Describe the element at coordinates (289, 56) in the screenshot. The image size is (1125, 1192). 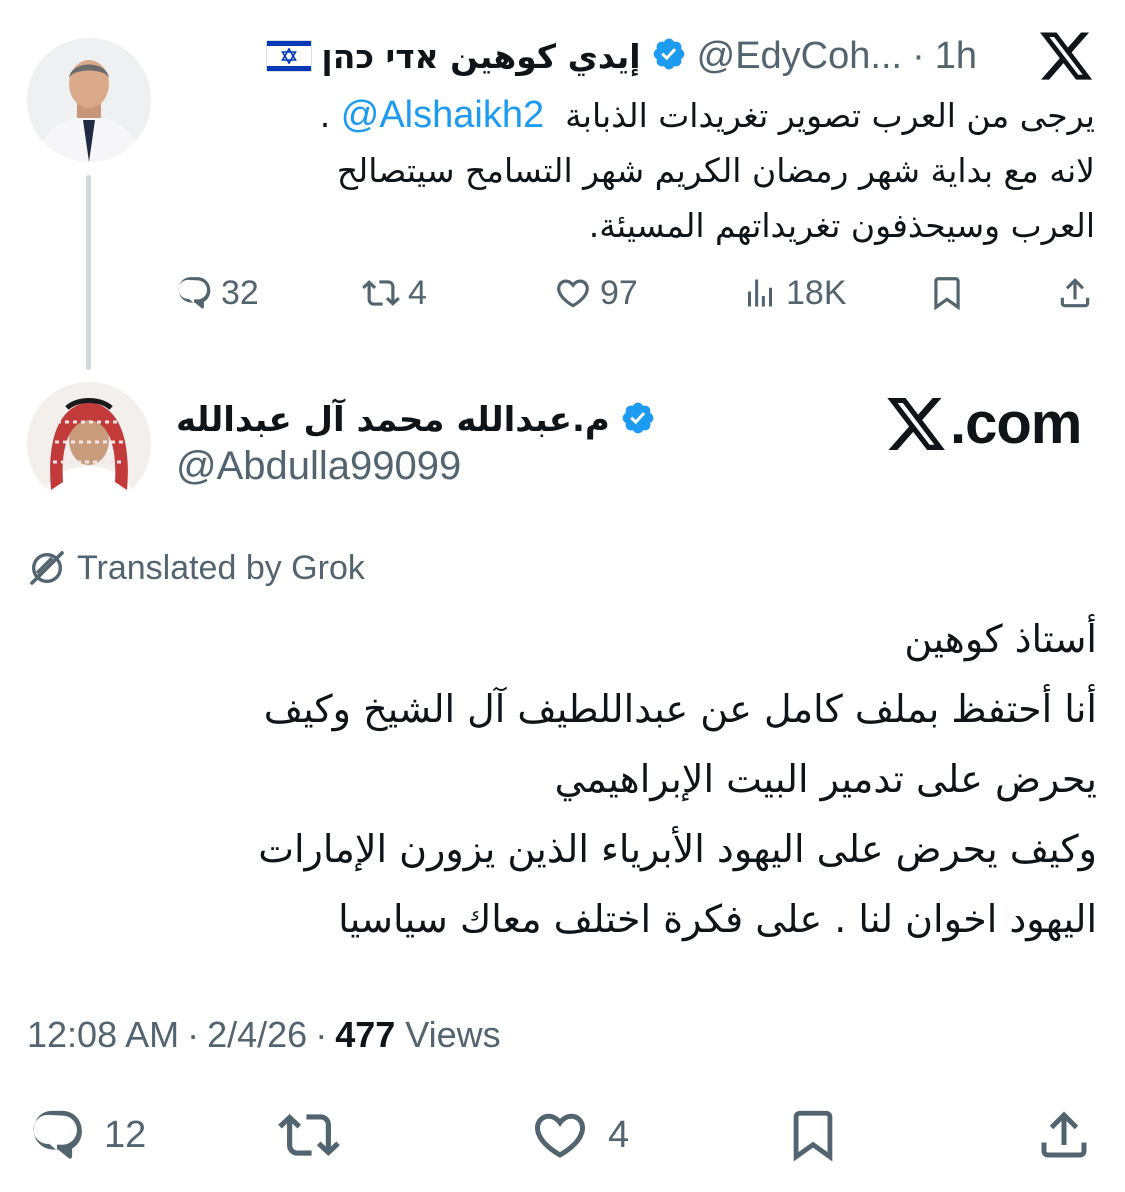
I see `israel-flag-icon` at that location.